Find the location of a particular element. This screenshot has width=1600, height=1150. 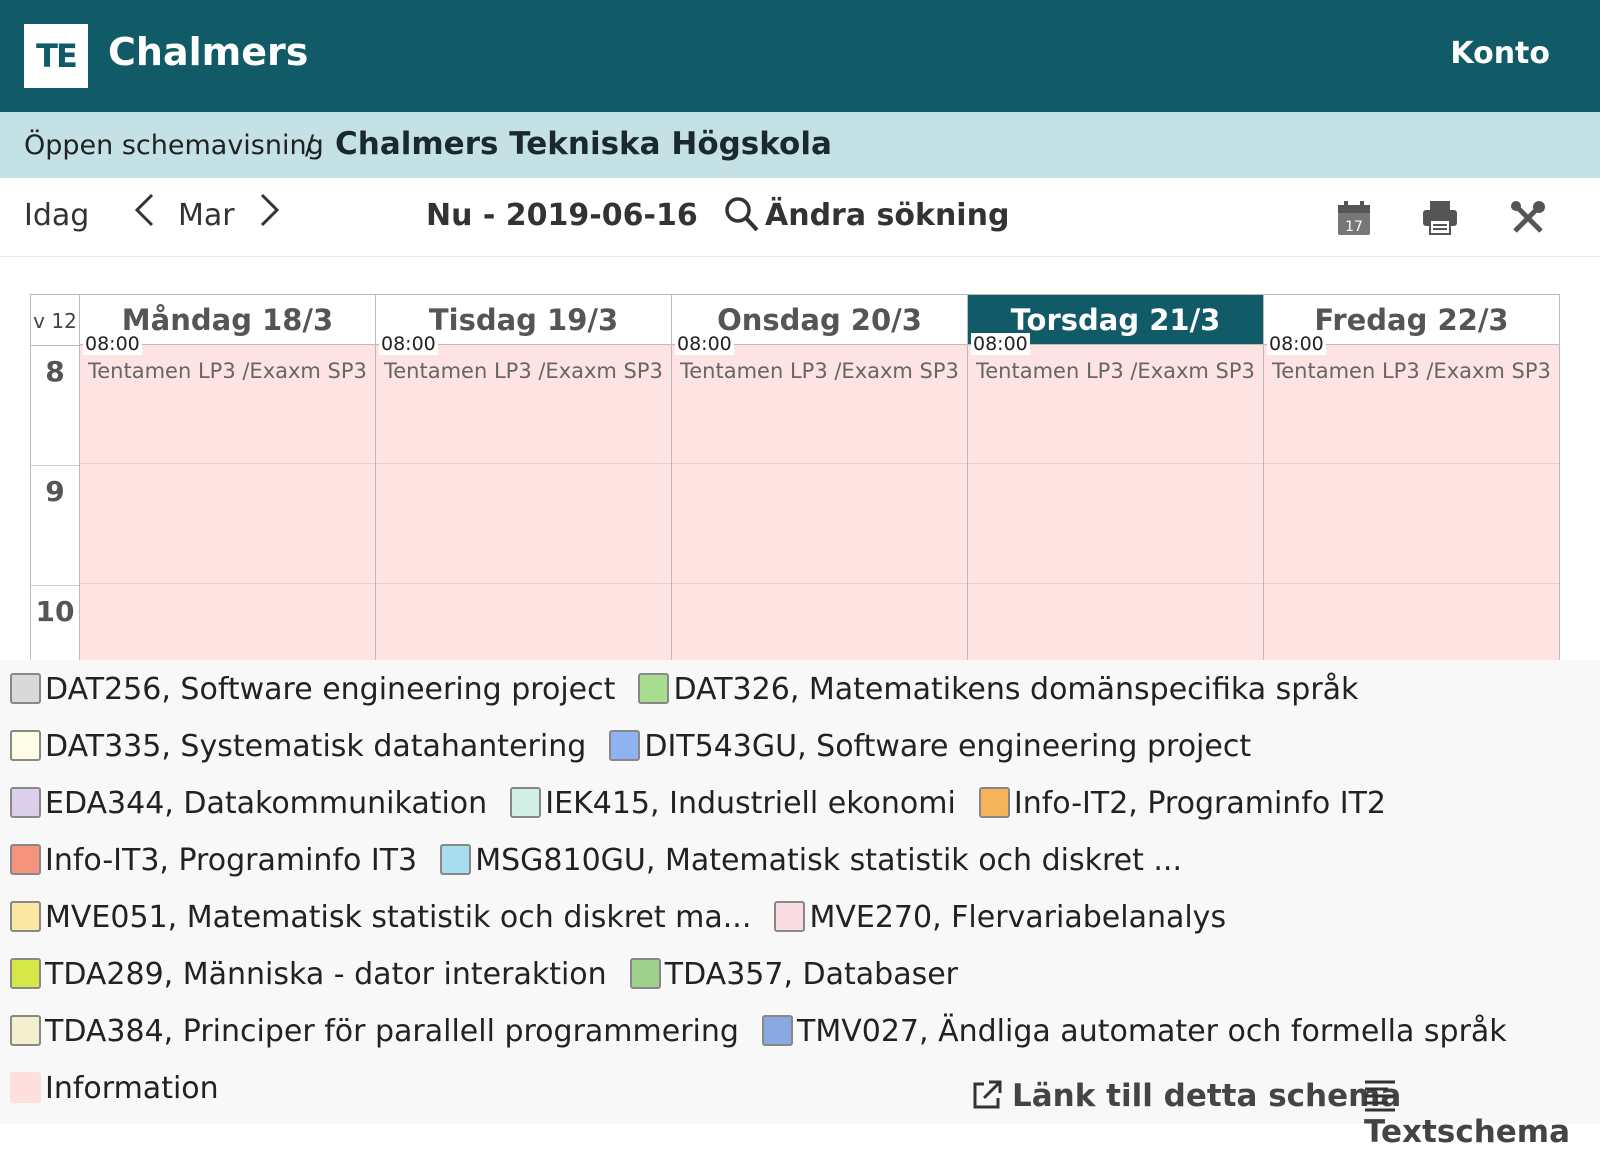

breadcrumb-current: Chalmers Tekniska Högskola is located at coordinates (583, 144).